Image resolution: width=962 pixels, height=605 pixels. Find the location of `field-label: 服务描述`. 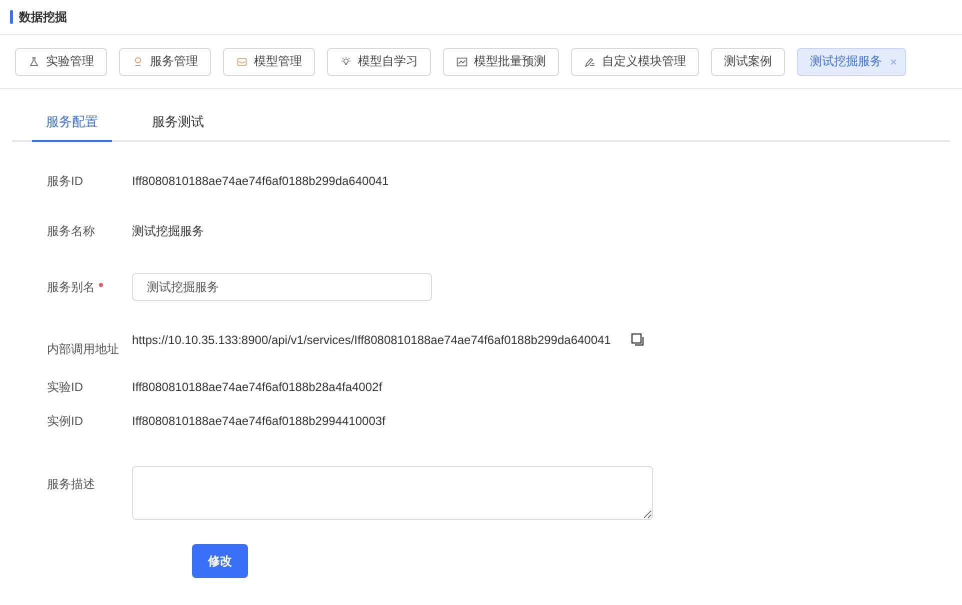

field-label: 服务描述 is located at coordinates (71, 484).